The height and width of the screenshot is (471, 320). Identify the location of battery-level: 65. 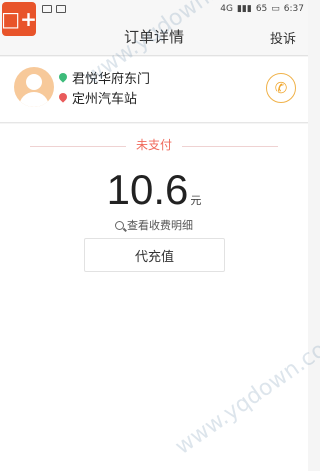
(261, 9).